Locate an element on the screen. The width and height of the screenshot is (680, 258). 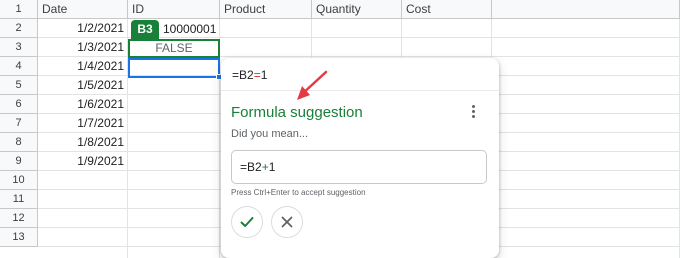
cell-formula-editor: =B2=1 is located at coordinates (249, 75).